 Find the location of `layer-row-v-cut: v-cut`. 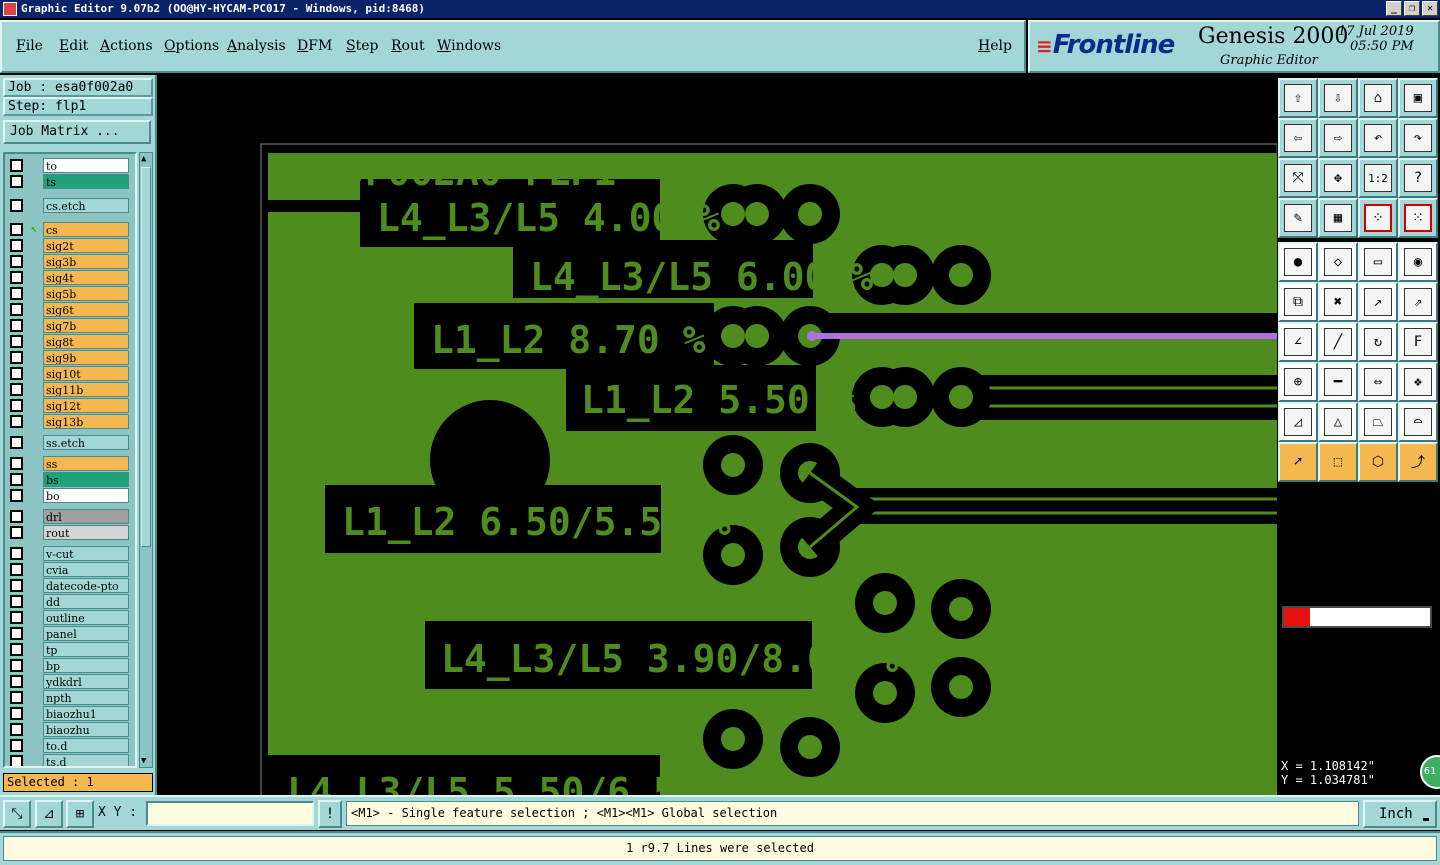

layer-row-v-cut: v-cut is located at coordinates (68, 553).